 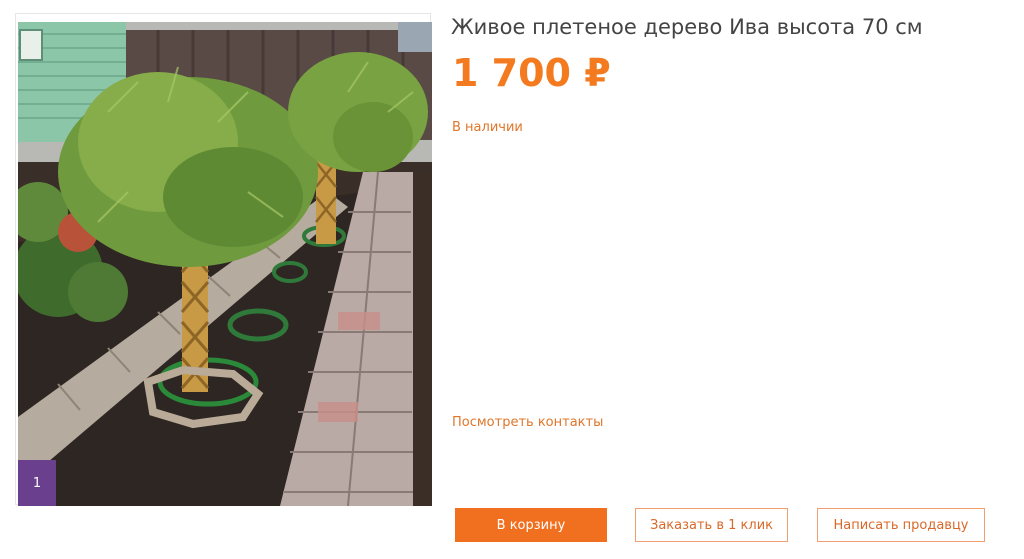 I want to click on product-price: 1 700 ₽, so click(x=531, y=73).